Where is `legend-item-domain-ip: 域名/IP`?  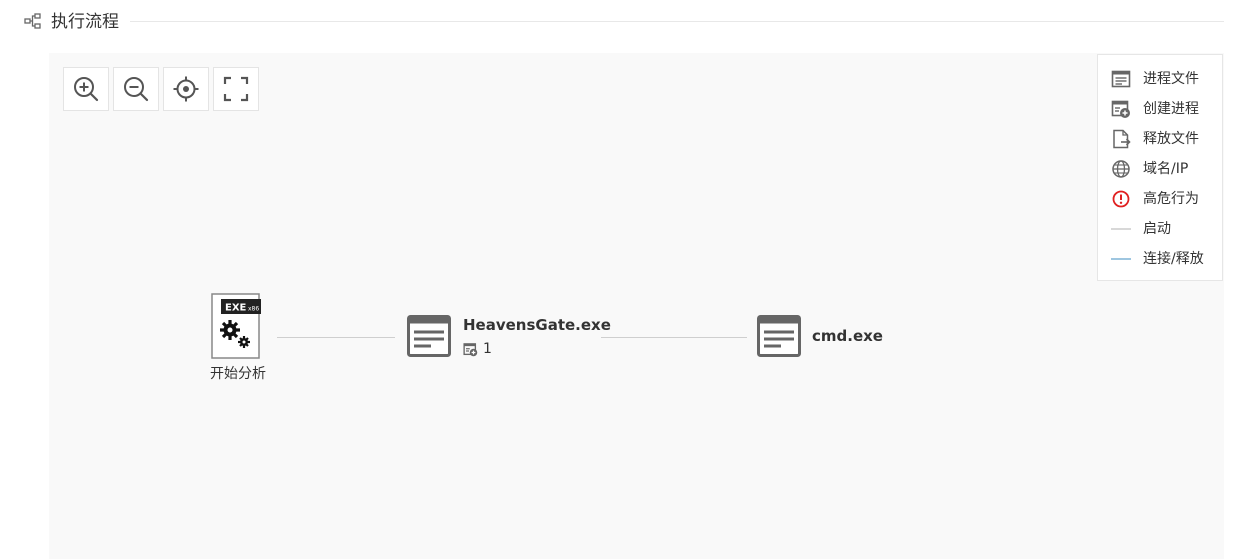 legend-item-domain-ip: 域名/IP is located at coordinates (1166, 169).